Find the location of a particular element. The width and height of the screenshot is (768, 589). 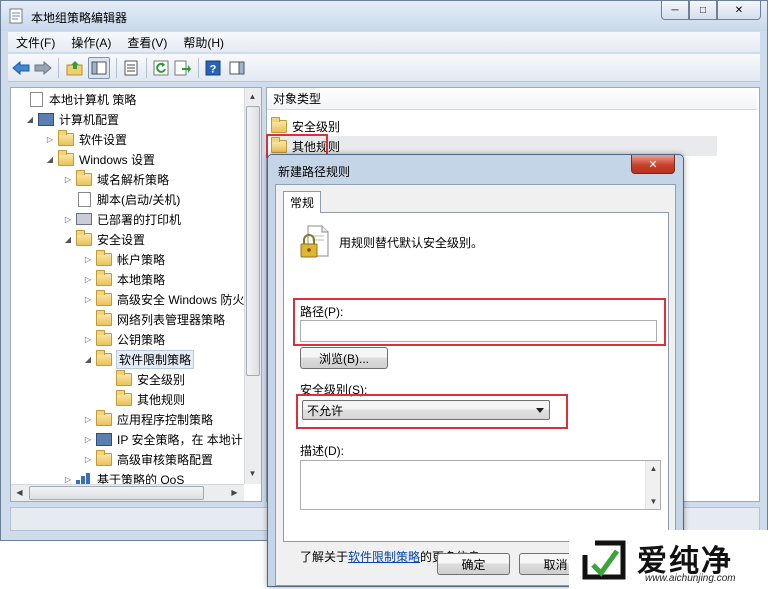

tree-item-label: 脚本(启动/关机) is located at coordinates (139, 199).